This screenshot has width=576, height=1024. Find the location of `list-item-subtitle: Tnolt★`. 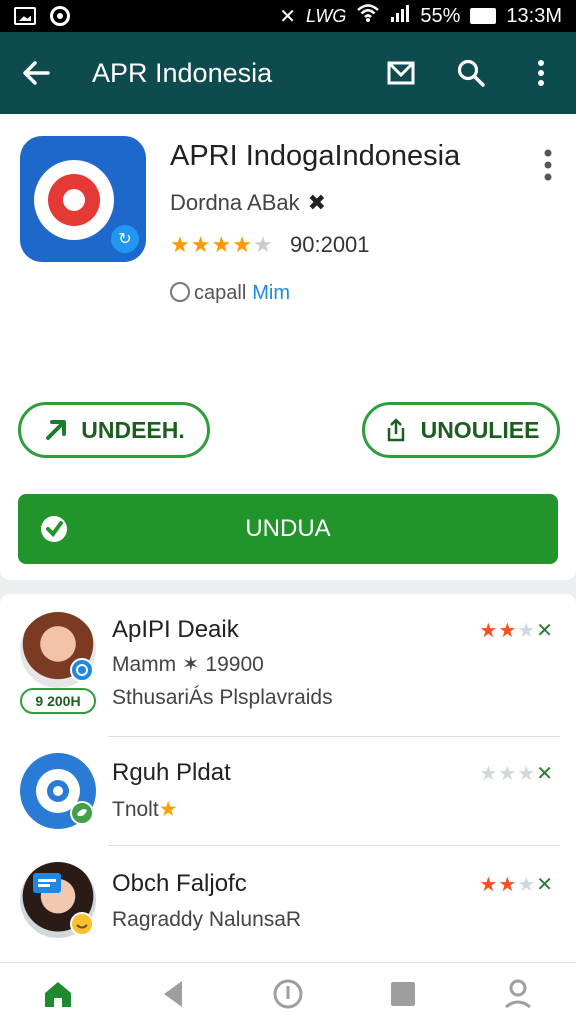

list-item-subtitle: Tnolt★ is located at coordinates (145, 809).